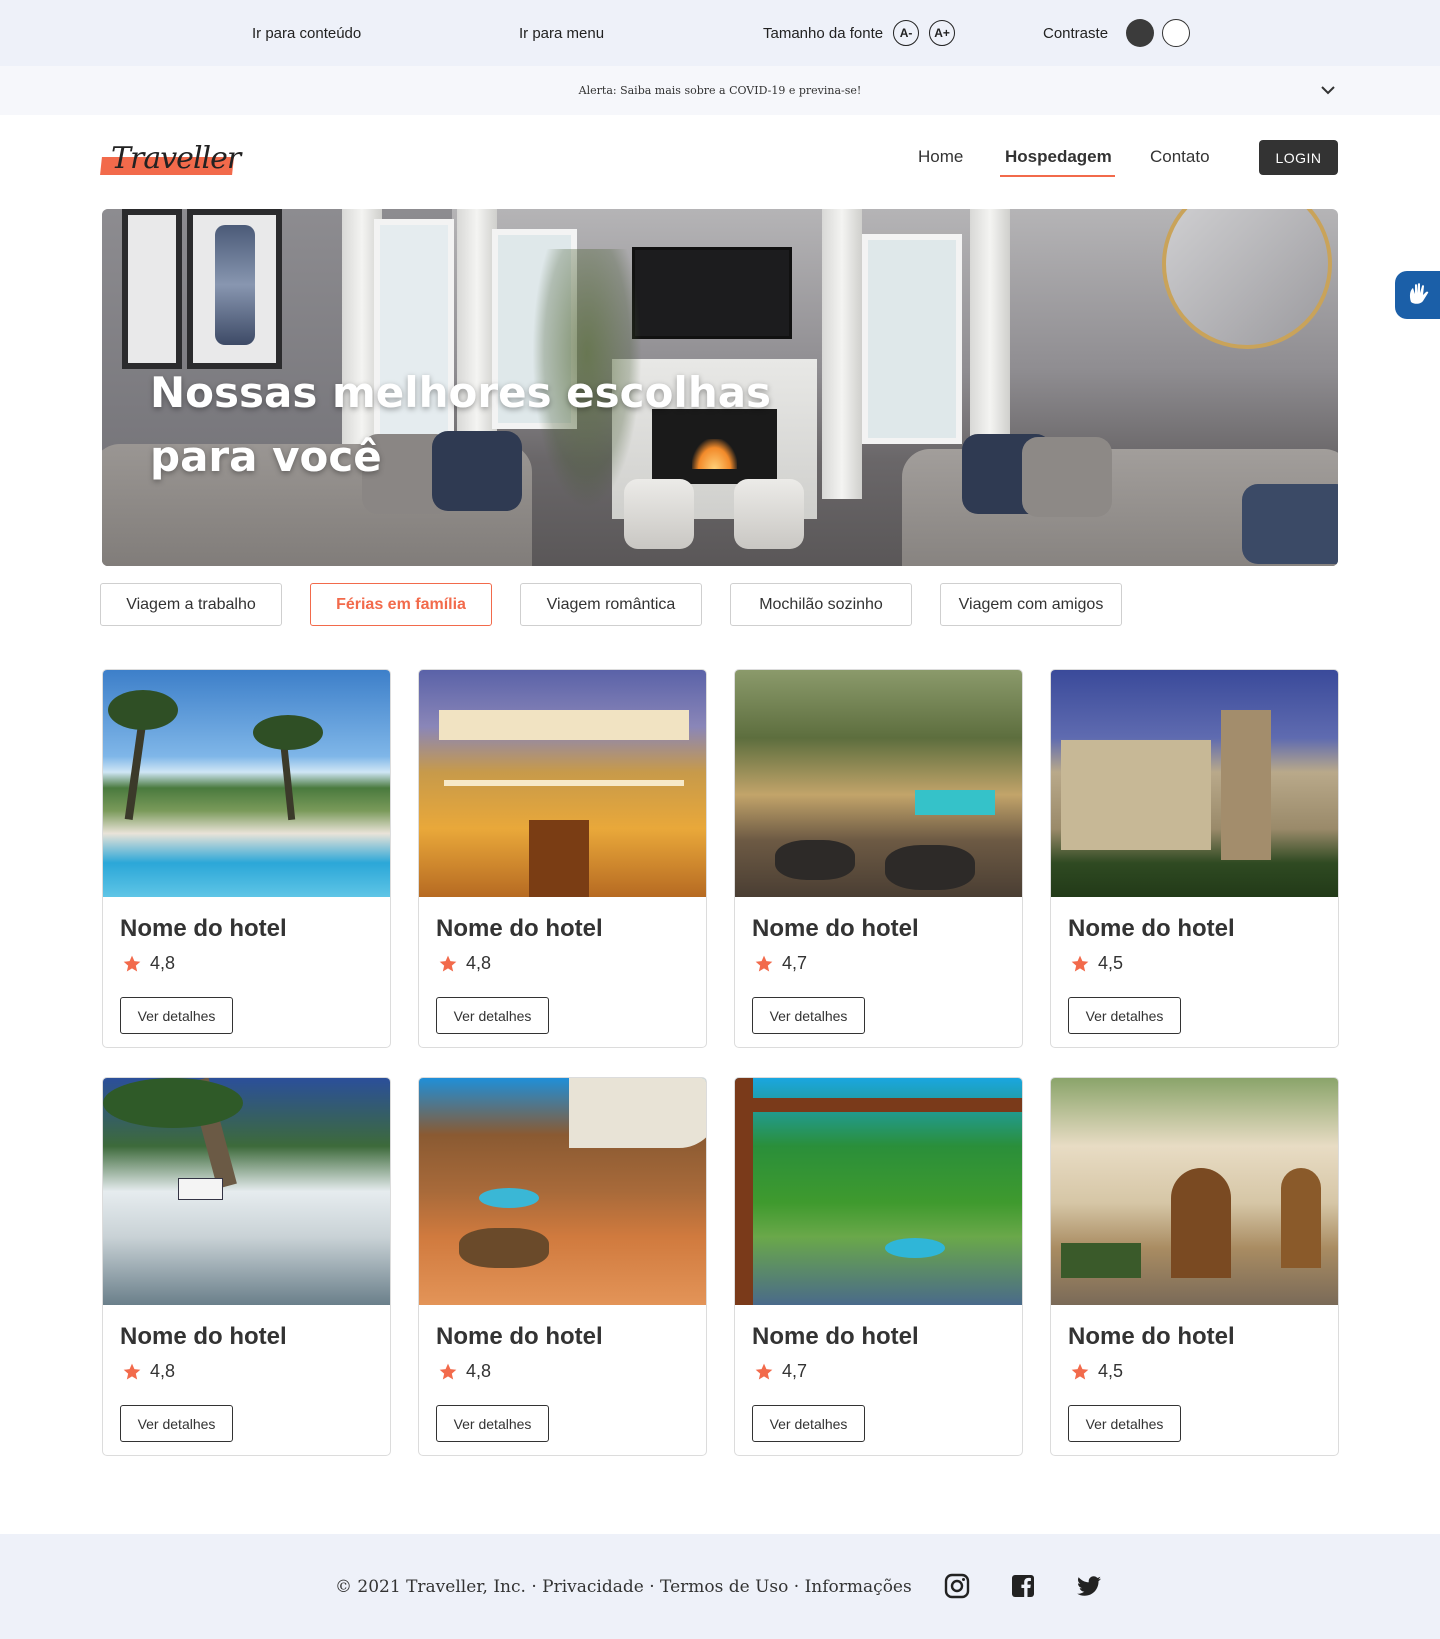 The height and width of the screenshot is (1639, 1440). Describe the element at coordinates (306, 33) in the screenshot. I see `skip-to-content-link: Ir para conteúdo` at that location.